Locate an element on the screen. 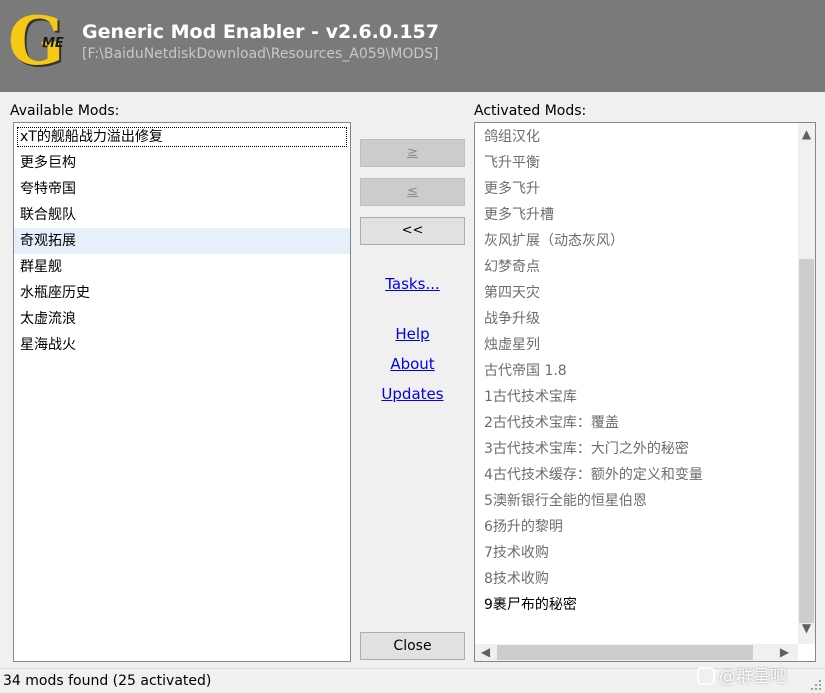  activated-mod-item: 灰风扩展（动态灰风） is located at coordinates (636, 241).